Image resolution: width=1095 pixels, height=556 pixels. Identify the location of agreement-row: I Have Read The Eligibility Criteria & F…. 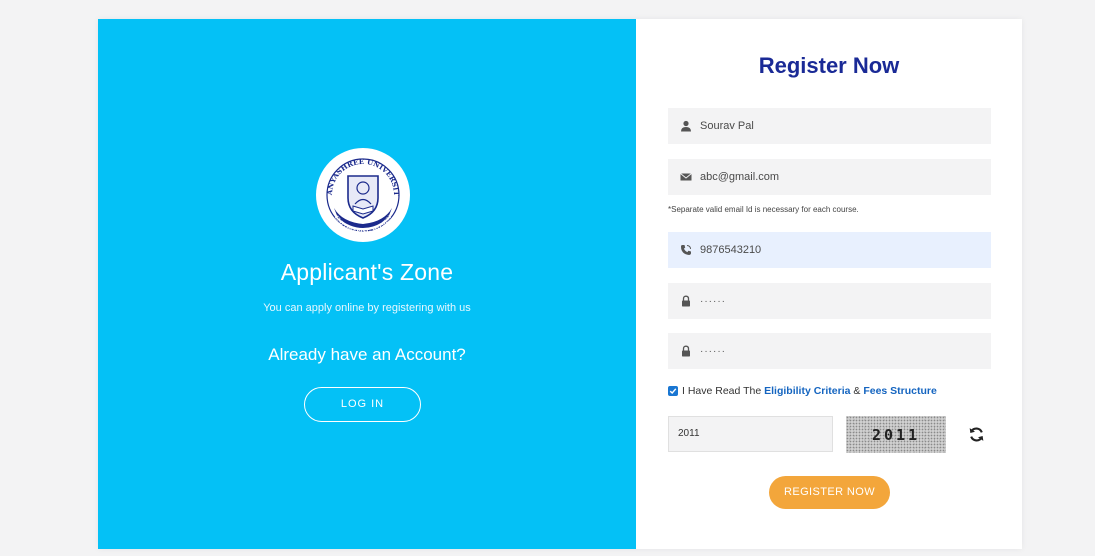
(802, 391).